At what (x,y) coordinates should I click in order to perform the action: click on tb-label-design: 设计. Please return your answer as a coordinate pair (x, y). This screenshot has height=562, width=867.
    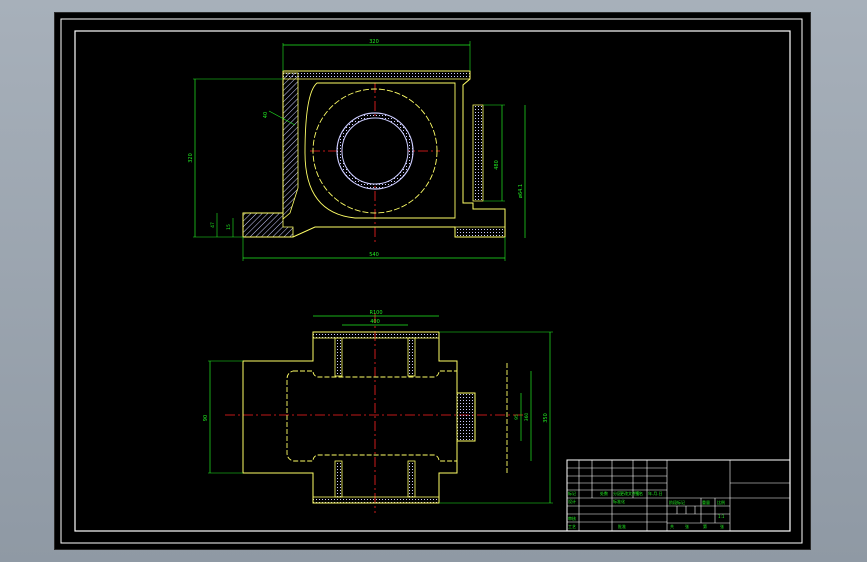
    Looking at the image, I should click on (572, 501).